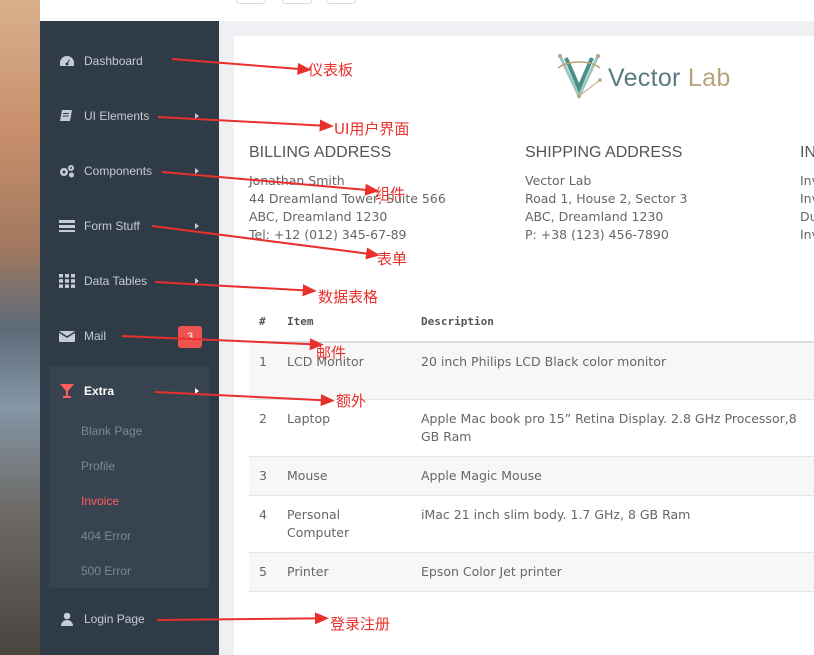 This screenshot has height=655, width=814. What do you see at coordinates (263, 475) in the screenshot?
I see `row-number: 3` at bounding box center [263, 475].